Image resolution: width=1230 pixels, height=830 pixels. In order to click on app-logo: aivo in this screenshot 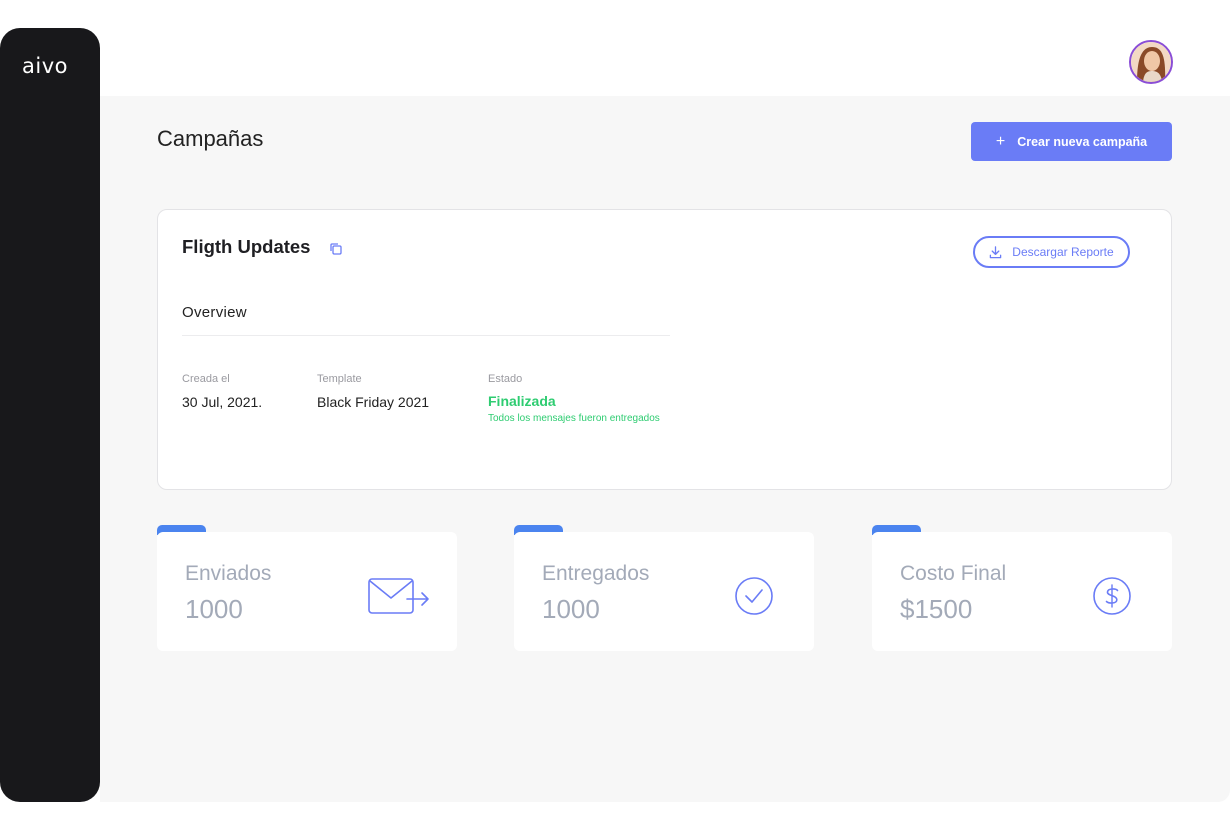, I will do `click(45, 66)`.